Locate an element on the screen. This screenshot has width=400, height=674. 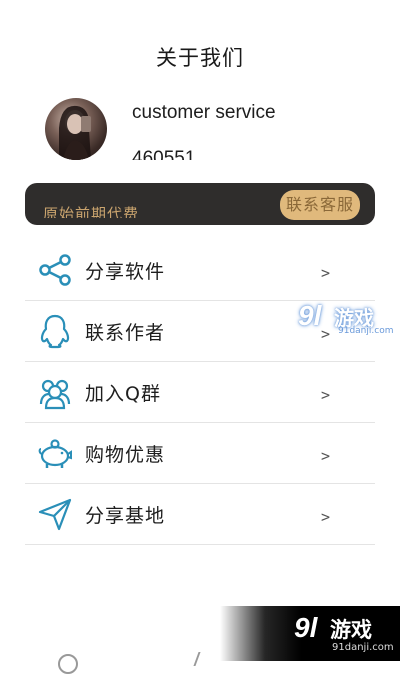
username: customer service is located at coordinates (204, 112).